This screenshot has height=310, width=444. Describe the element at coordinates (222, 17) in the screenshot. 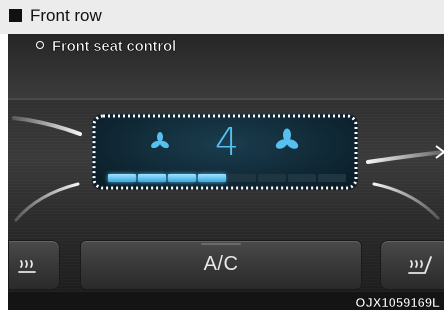

I see `section-header: Front row` at that location.